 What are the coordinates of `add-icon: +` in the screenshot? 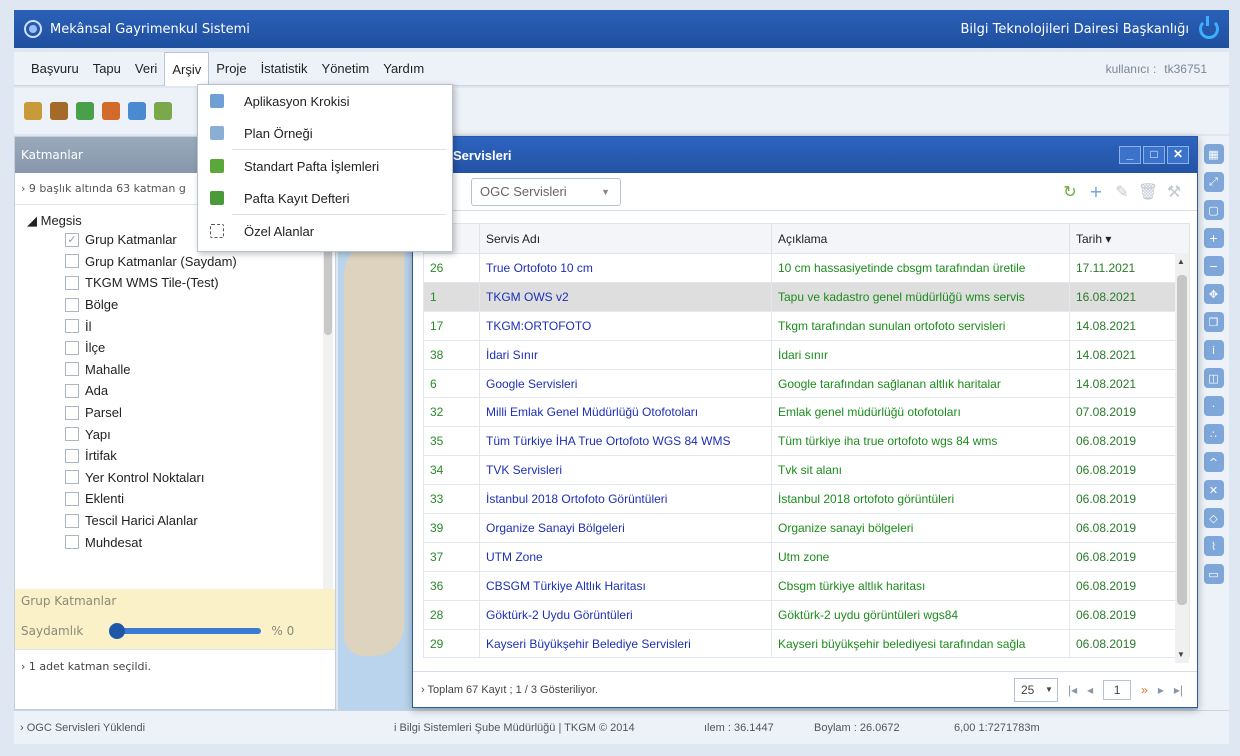 It's located at (1096, 191).